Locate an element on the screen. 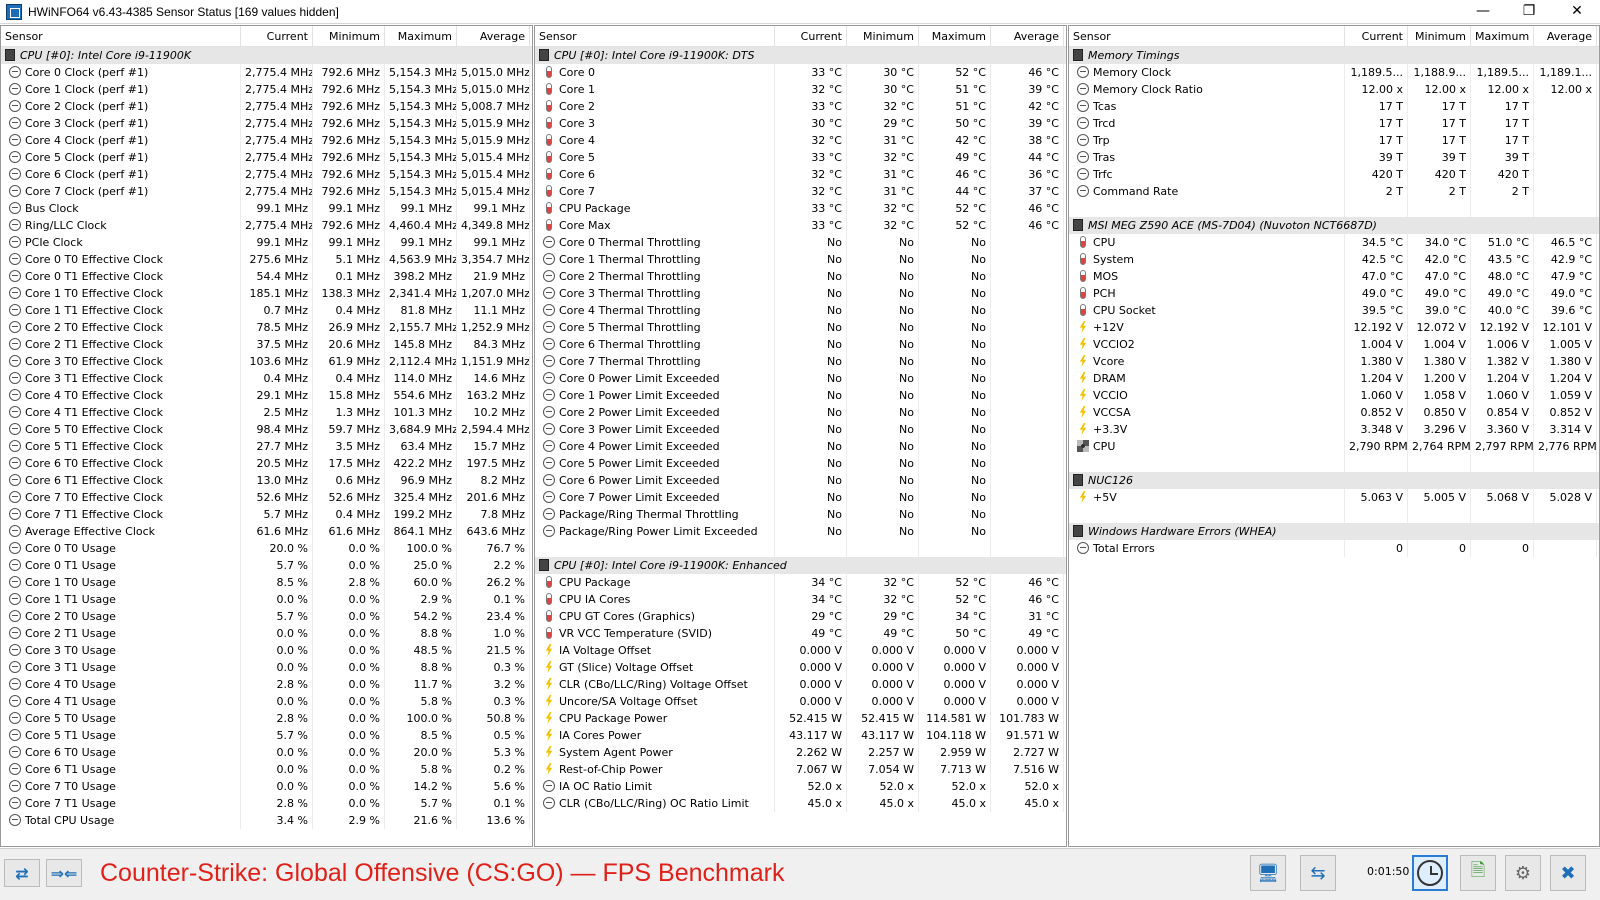 This screenshot has width=1600, height=900. close-icon: ✖ is located at coordinates (1568, 873).